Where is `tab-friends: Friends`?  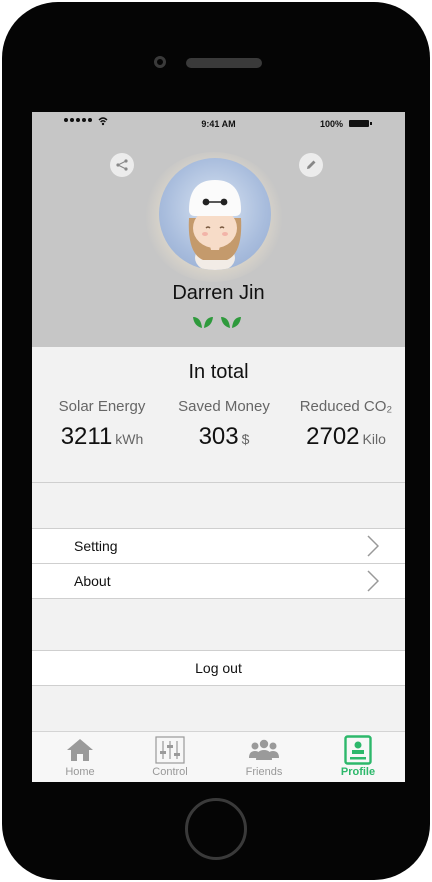
tab-friends: Friends is located at coordinates (264, 756).